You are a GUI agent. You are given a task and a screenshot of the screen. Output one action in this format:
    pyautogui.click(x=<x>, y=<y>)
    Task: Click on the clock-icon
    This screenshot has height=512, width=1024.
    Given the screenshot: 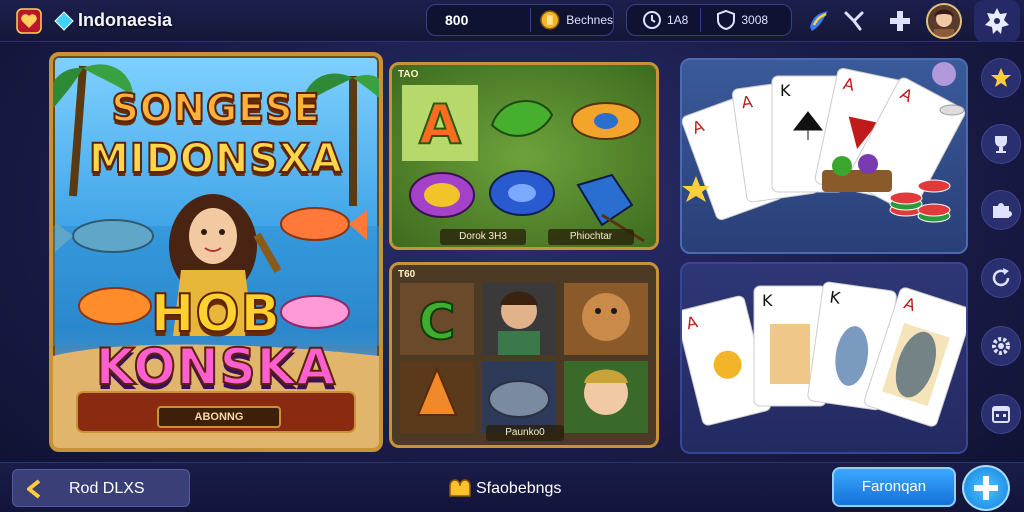 What is the action you would take?
    pyautogui.click(x=652, y=20)
    